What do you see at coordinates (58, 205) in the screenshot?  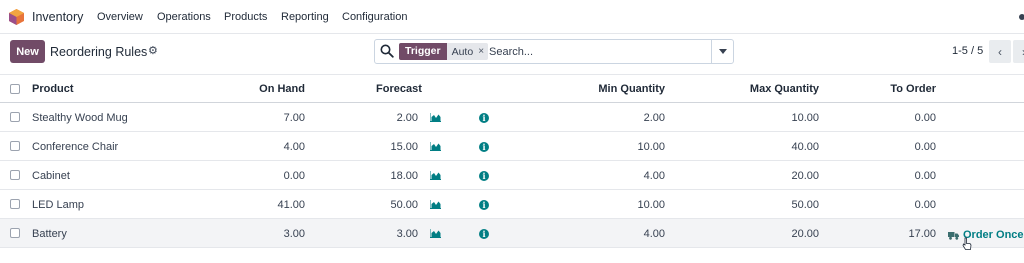 I see `cell-product: LED Lamp` at bounding box center [58, 205].